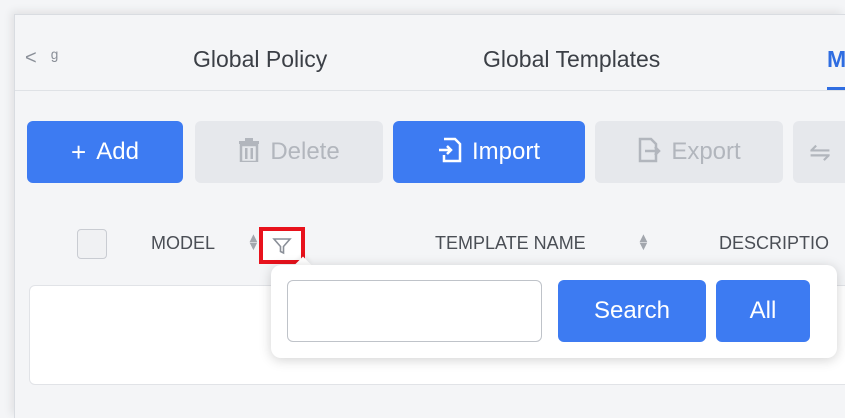 The image size is (845, 418). What do you see at coordinates (253, 241) in the screenshot?
I see `sort-model-icon: ▲ ▼` at bounding box center [253, 241].